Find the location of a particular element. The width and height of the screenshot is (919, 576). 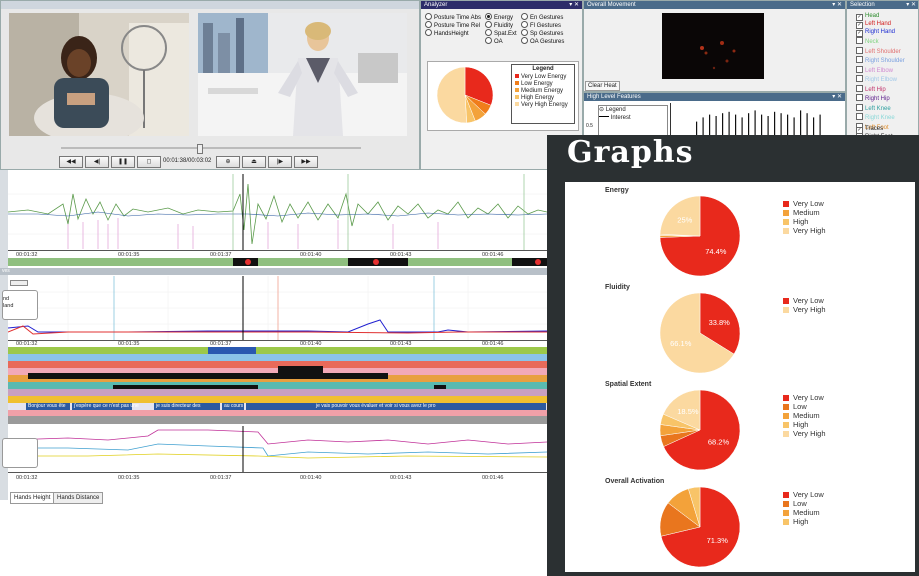

selection-item: ✓ Left Hand is located at coordinates (880, 25).